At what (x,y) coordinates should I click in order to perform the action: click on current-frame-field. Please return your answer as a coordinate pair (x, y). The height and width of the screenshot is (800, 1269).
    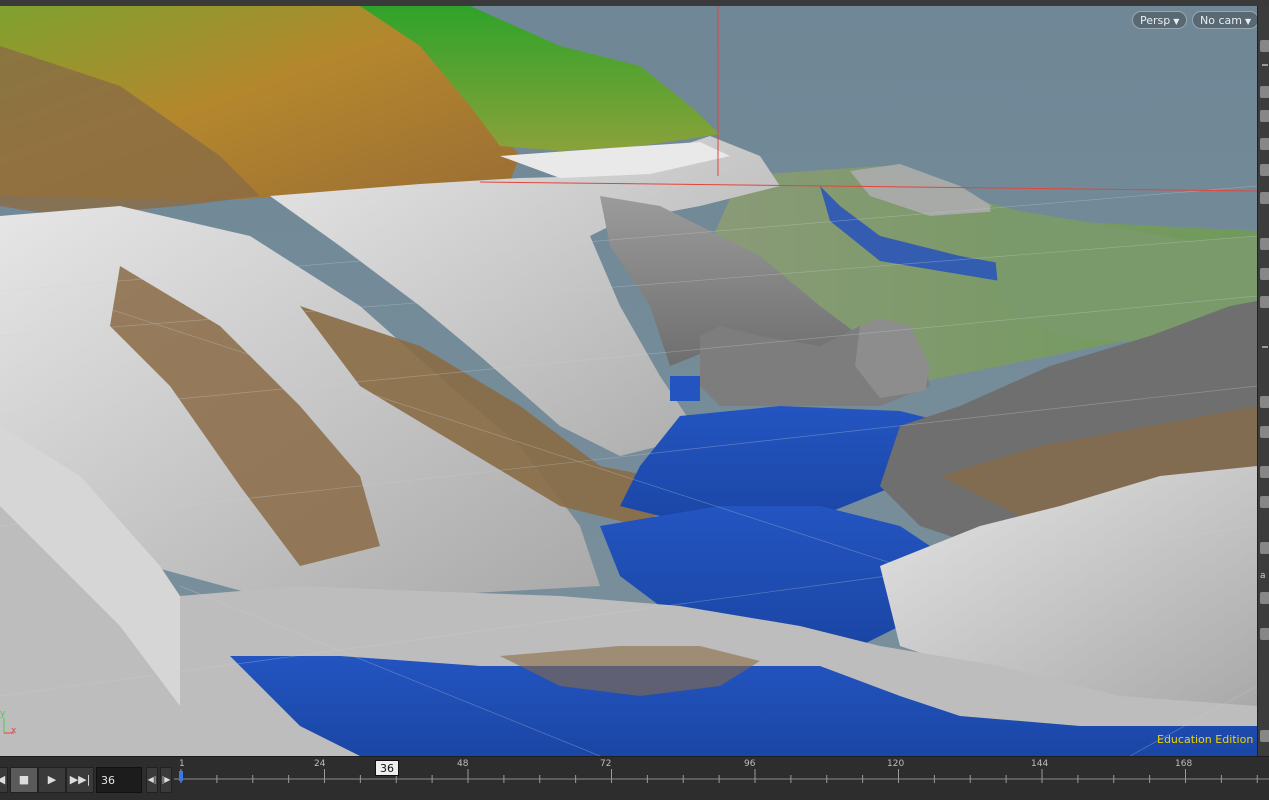
    Looking at the image, I should click on (119, 780).